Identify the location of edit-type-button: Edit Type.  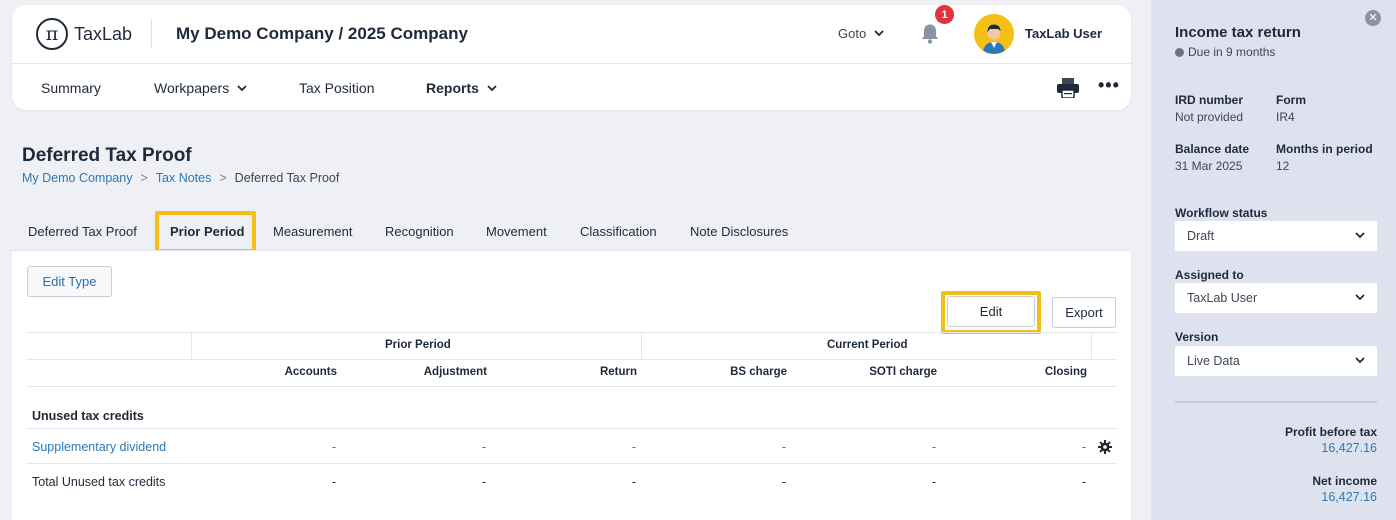
(69, 281).